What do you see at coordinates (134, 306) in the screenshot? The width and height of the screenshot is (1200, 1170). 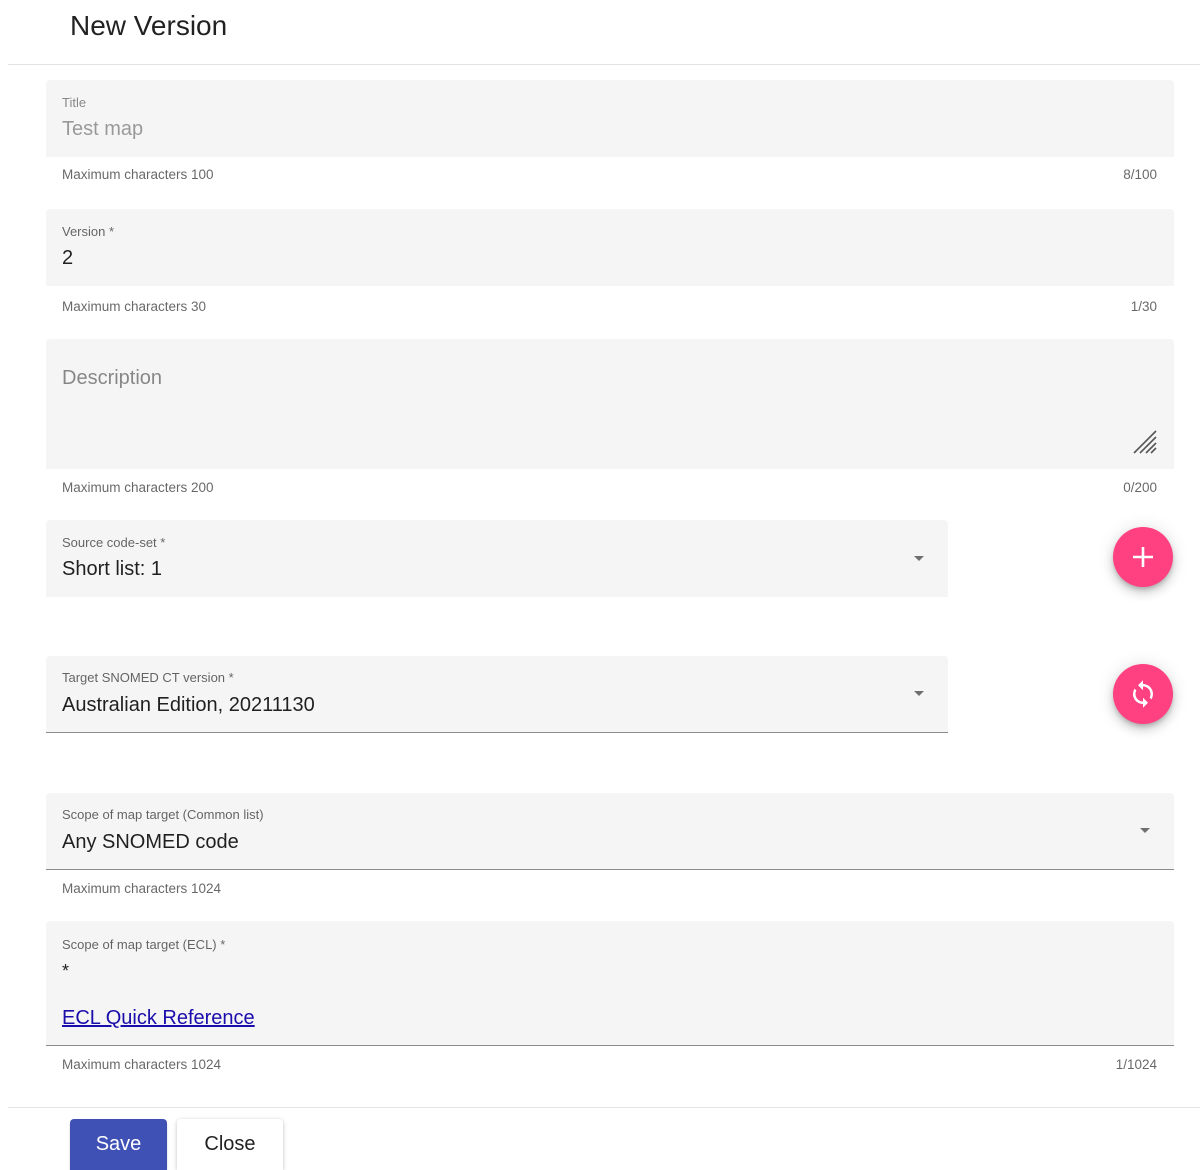 I see `version-hint: Maximum characters 30` at bounding box center [134, 306].